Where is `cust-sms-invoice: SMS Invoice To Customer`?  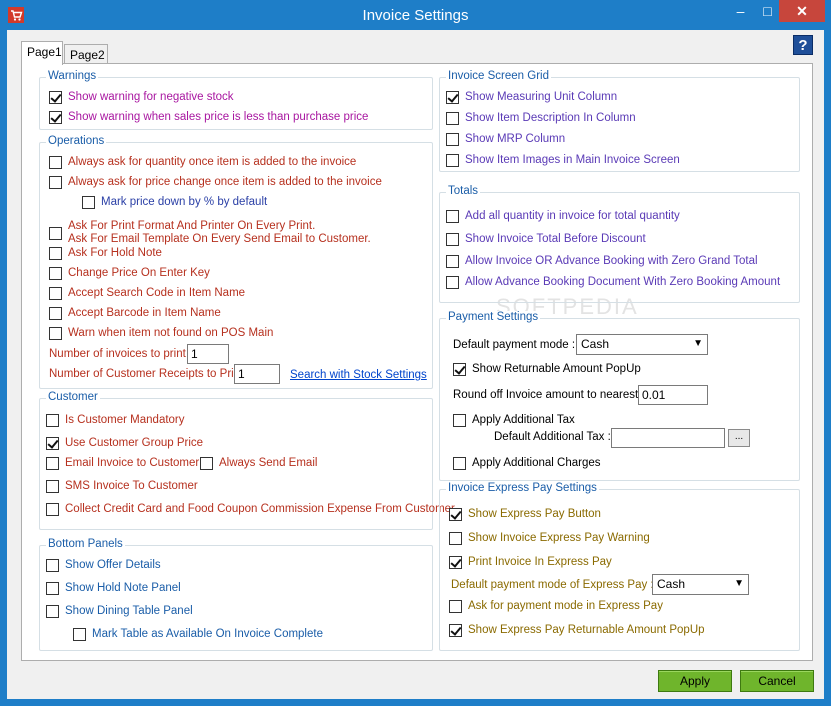
cust-sms-invoice: SMS Invoice To Customer is located at coordinates (122, 486).